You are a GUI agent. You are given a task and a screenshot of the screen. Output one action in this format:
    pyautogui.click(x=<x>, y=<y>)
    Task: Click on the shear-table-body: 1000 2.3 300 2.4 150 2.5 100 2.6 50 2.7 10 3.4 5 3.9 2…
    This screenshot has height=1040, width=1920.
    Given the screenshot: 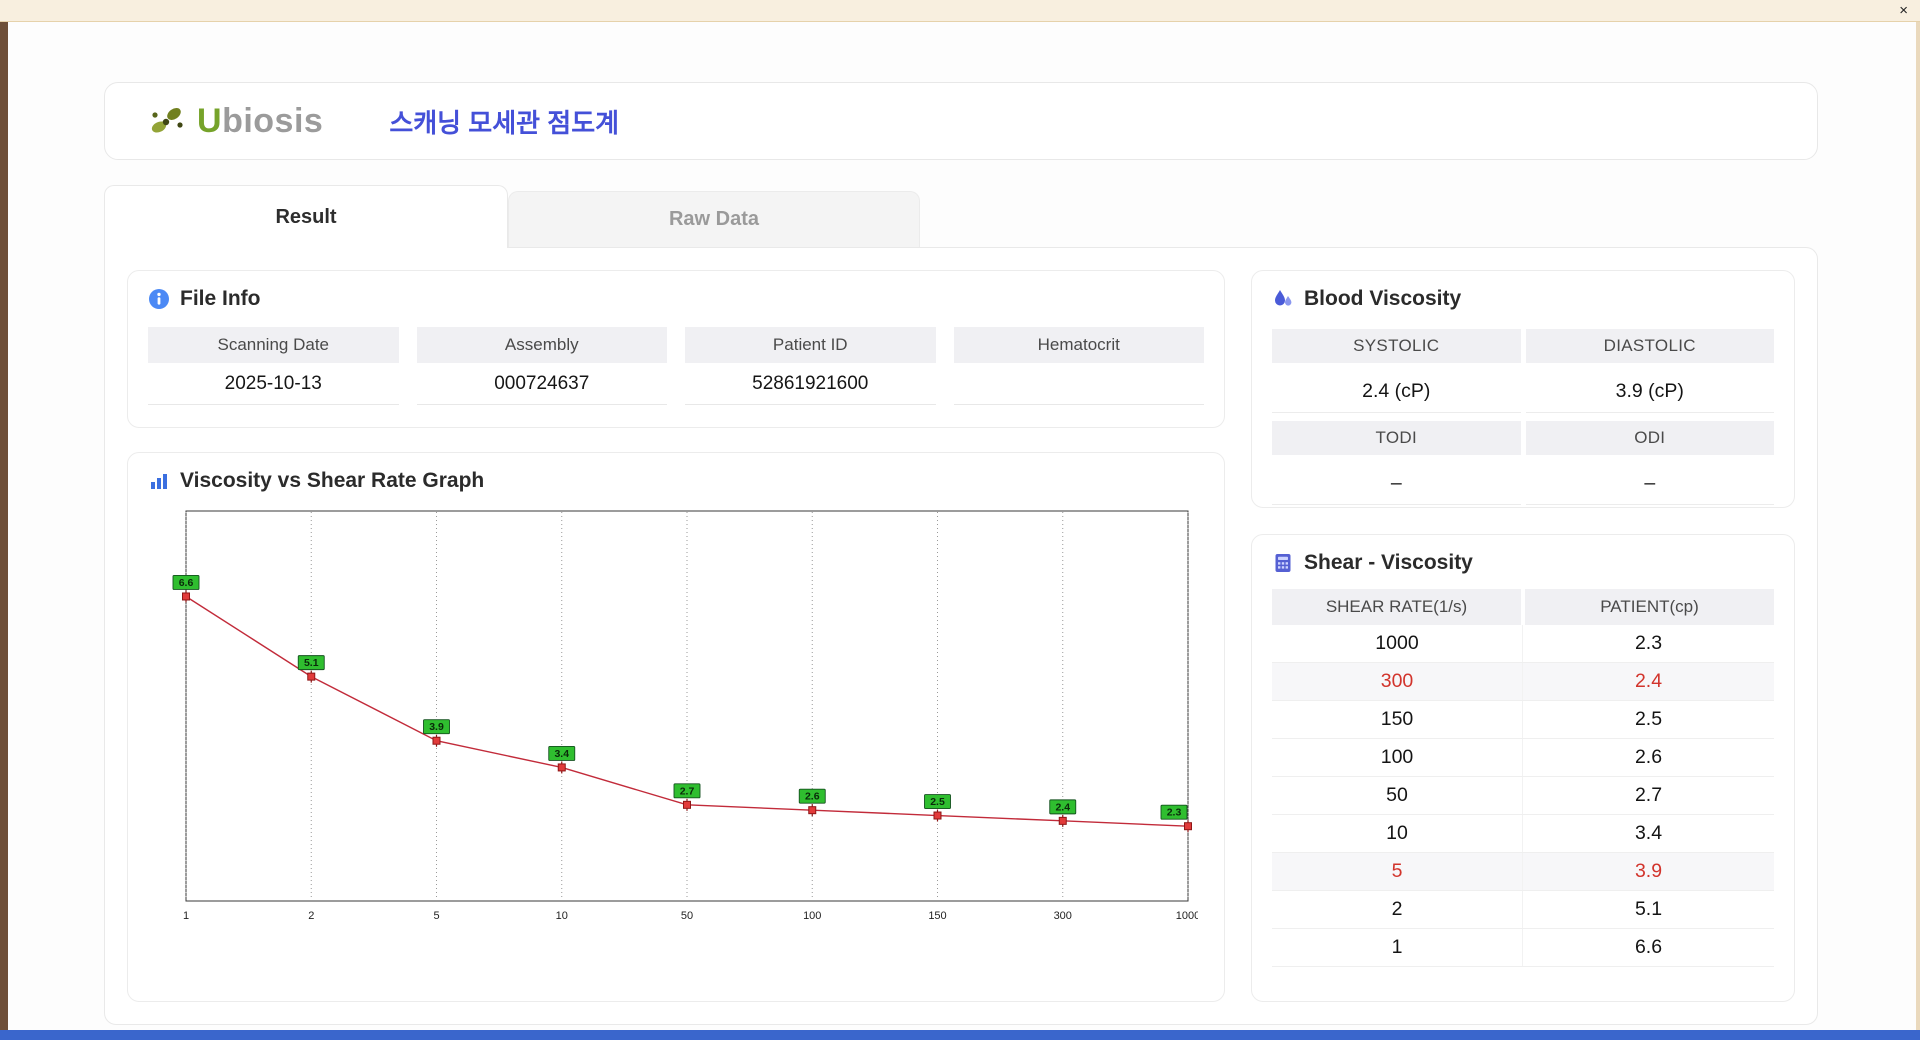 What is the action you would take?
    pyautogui.click(x=1523, y=796)
    